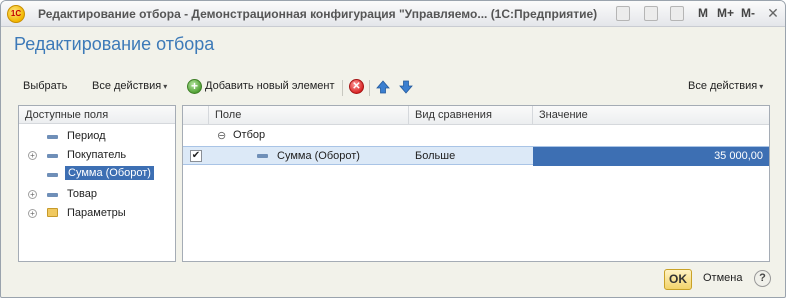  I want to click on group-label: Отбор, so click(249, 135).